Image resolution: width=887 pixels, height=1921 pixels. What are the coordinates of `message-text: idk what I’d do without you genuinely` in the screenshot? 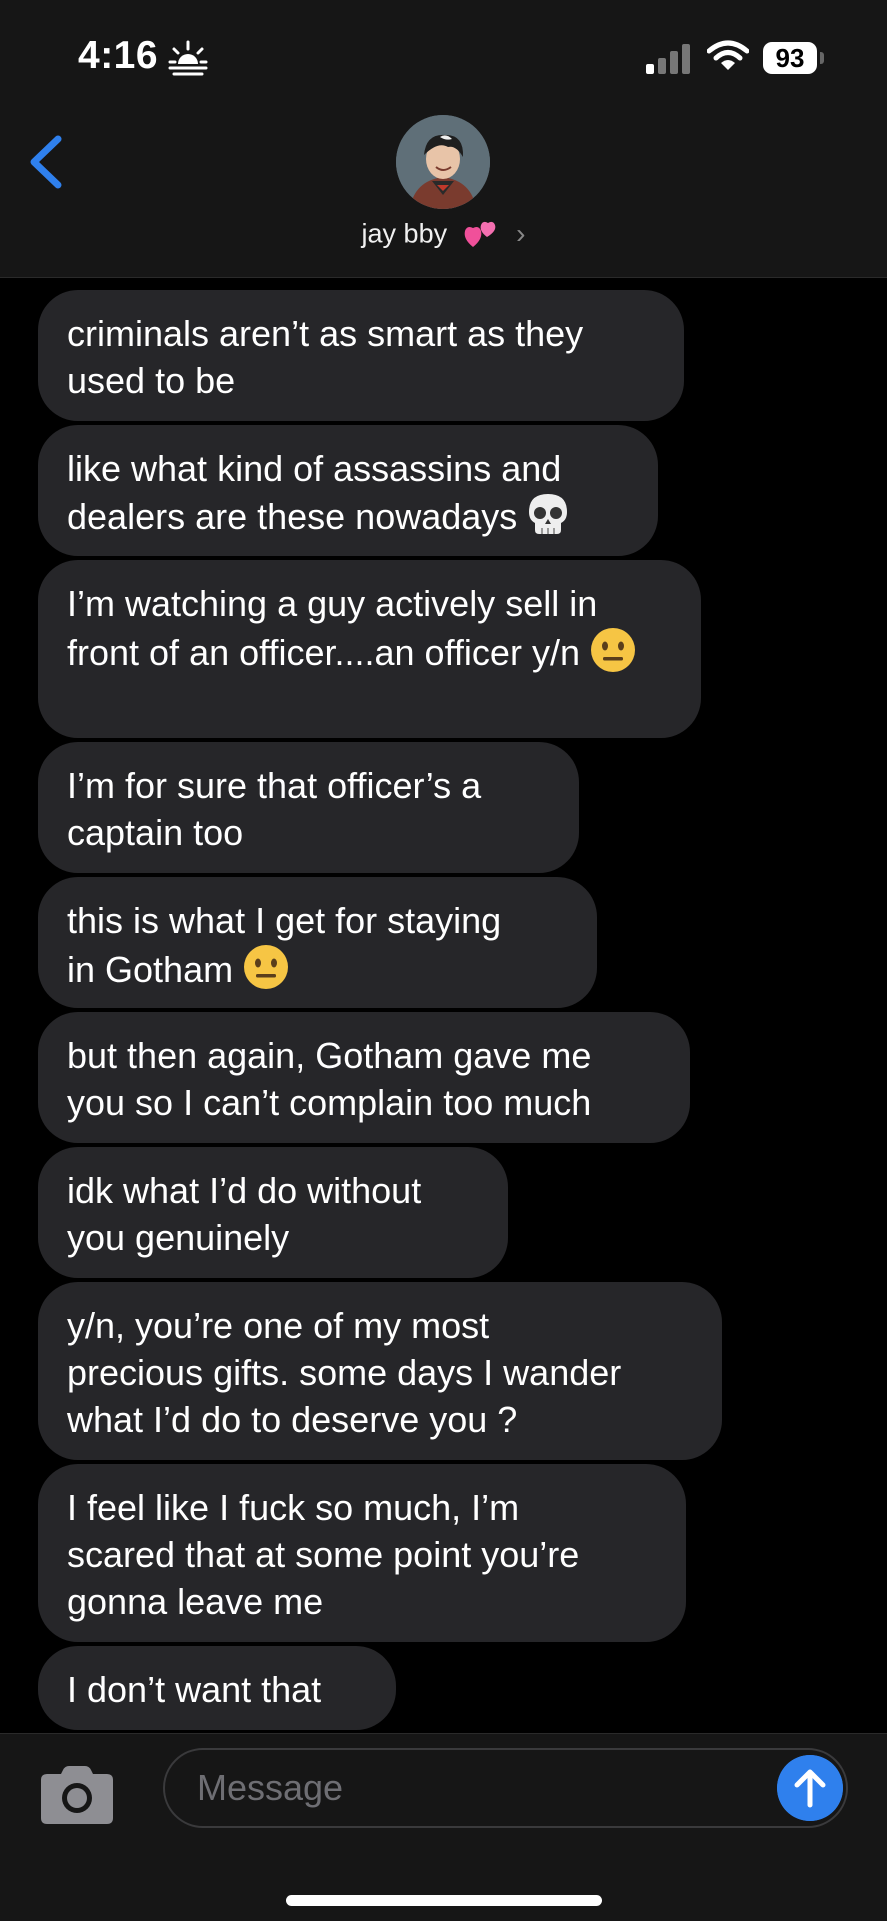 It's located at (244, 1214).